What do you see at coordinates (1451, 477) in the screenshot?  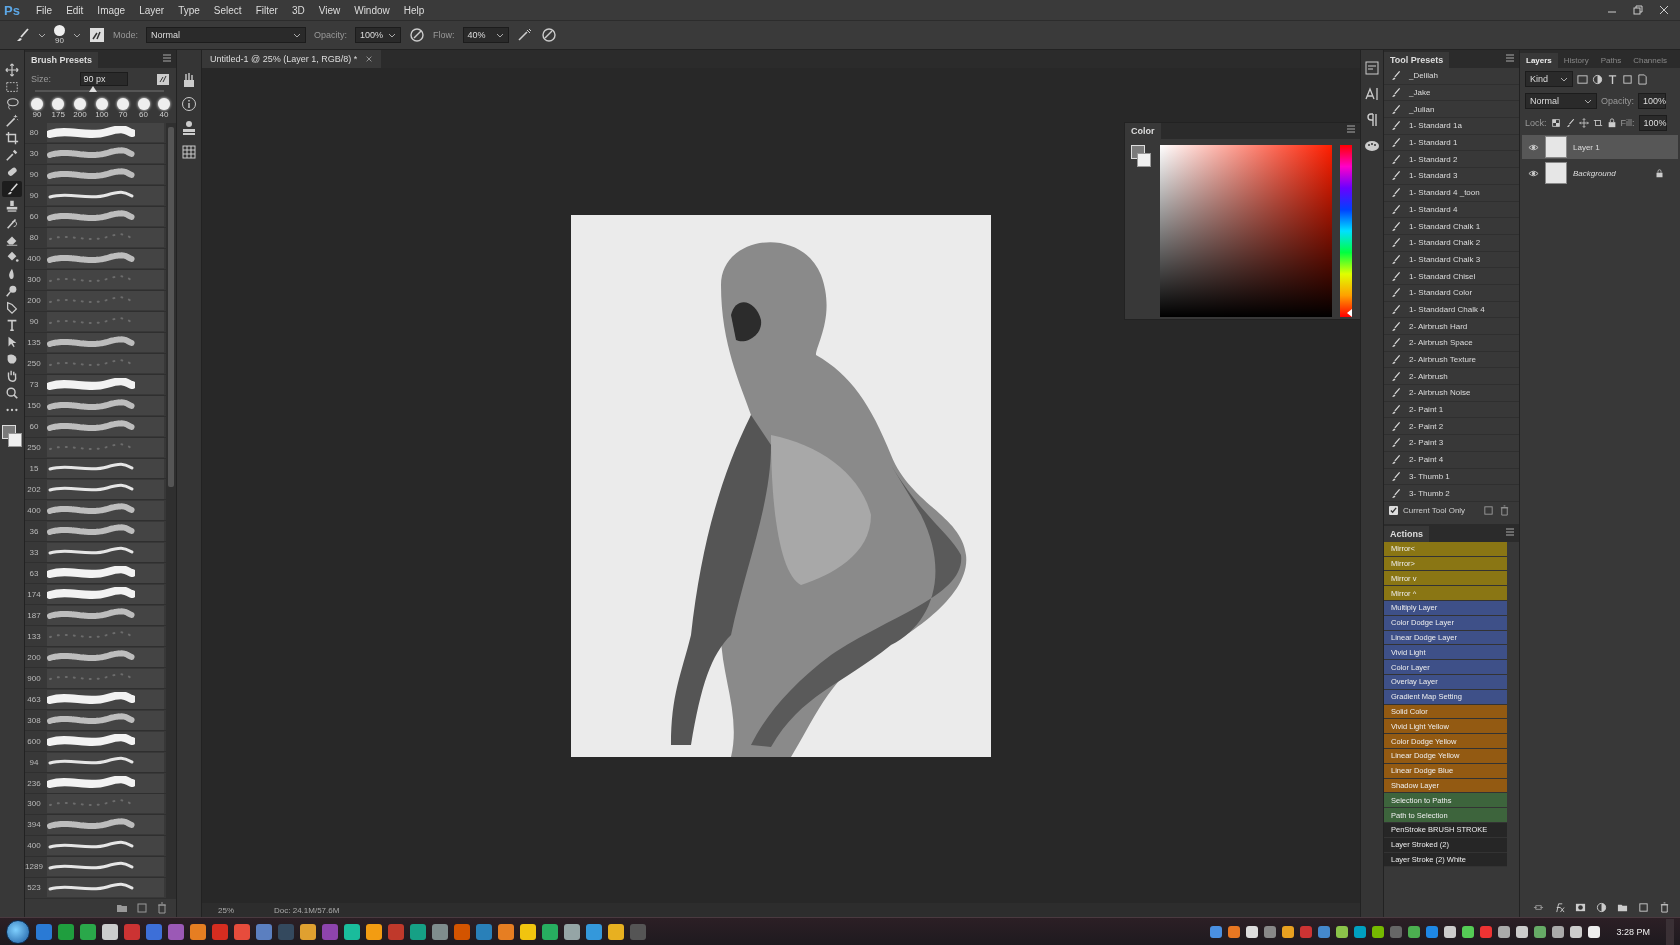 I see `tool-preset: 3- Thumb 1` at bounding box center [1451, 477].